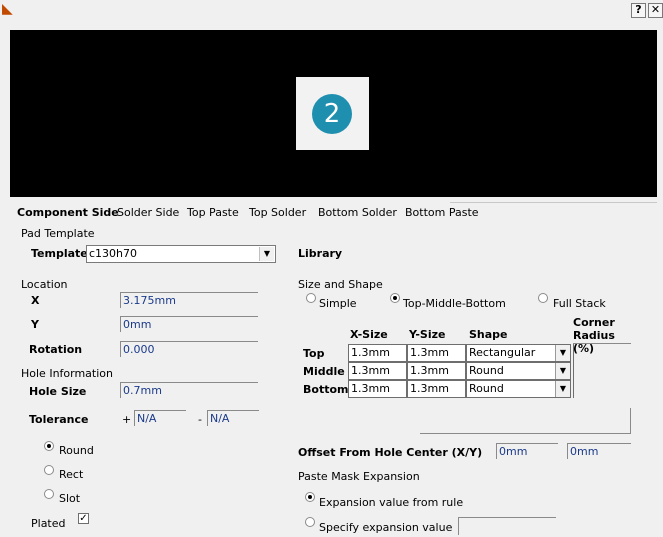  Describe the element at coordinates (324, 371) in the screenshot. I see `row-middle-label: Middle` at that location.